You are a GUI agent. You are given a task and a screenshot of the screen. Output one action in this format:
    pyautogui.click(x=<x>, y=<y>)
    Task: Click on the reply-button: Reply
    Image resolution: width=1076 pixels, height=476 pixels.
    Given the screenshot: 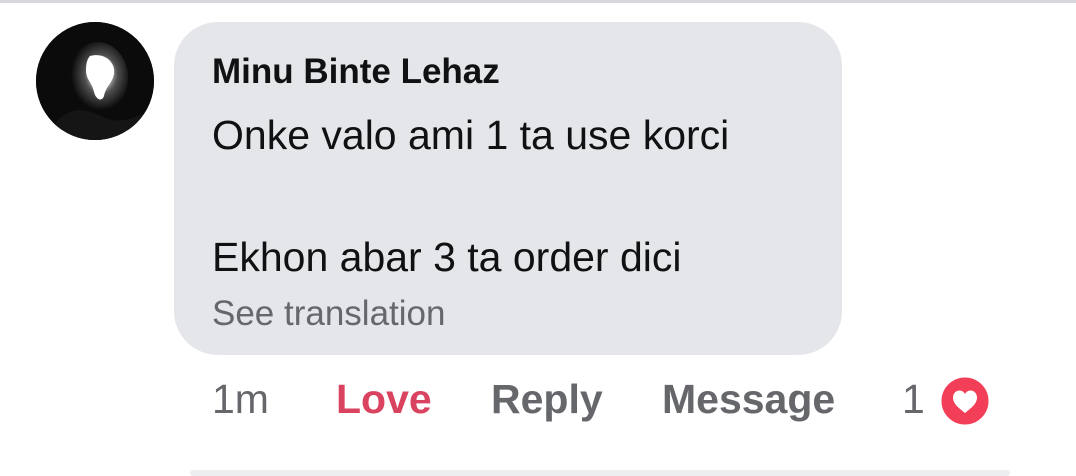 What is the action you would take?
    pyautogui.click(x=547, y=399)
    